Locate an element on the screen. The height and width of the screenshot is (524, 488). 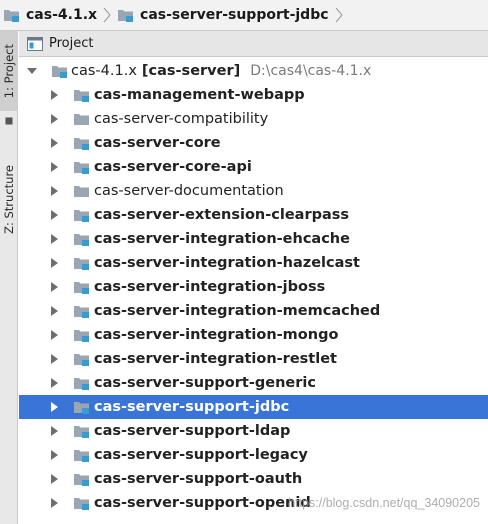
tree-item: cas-server-integration-jboss is located at coordinates (253, 287).